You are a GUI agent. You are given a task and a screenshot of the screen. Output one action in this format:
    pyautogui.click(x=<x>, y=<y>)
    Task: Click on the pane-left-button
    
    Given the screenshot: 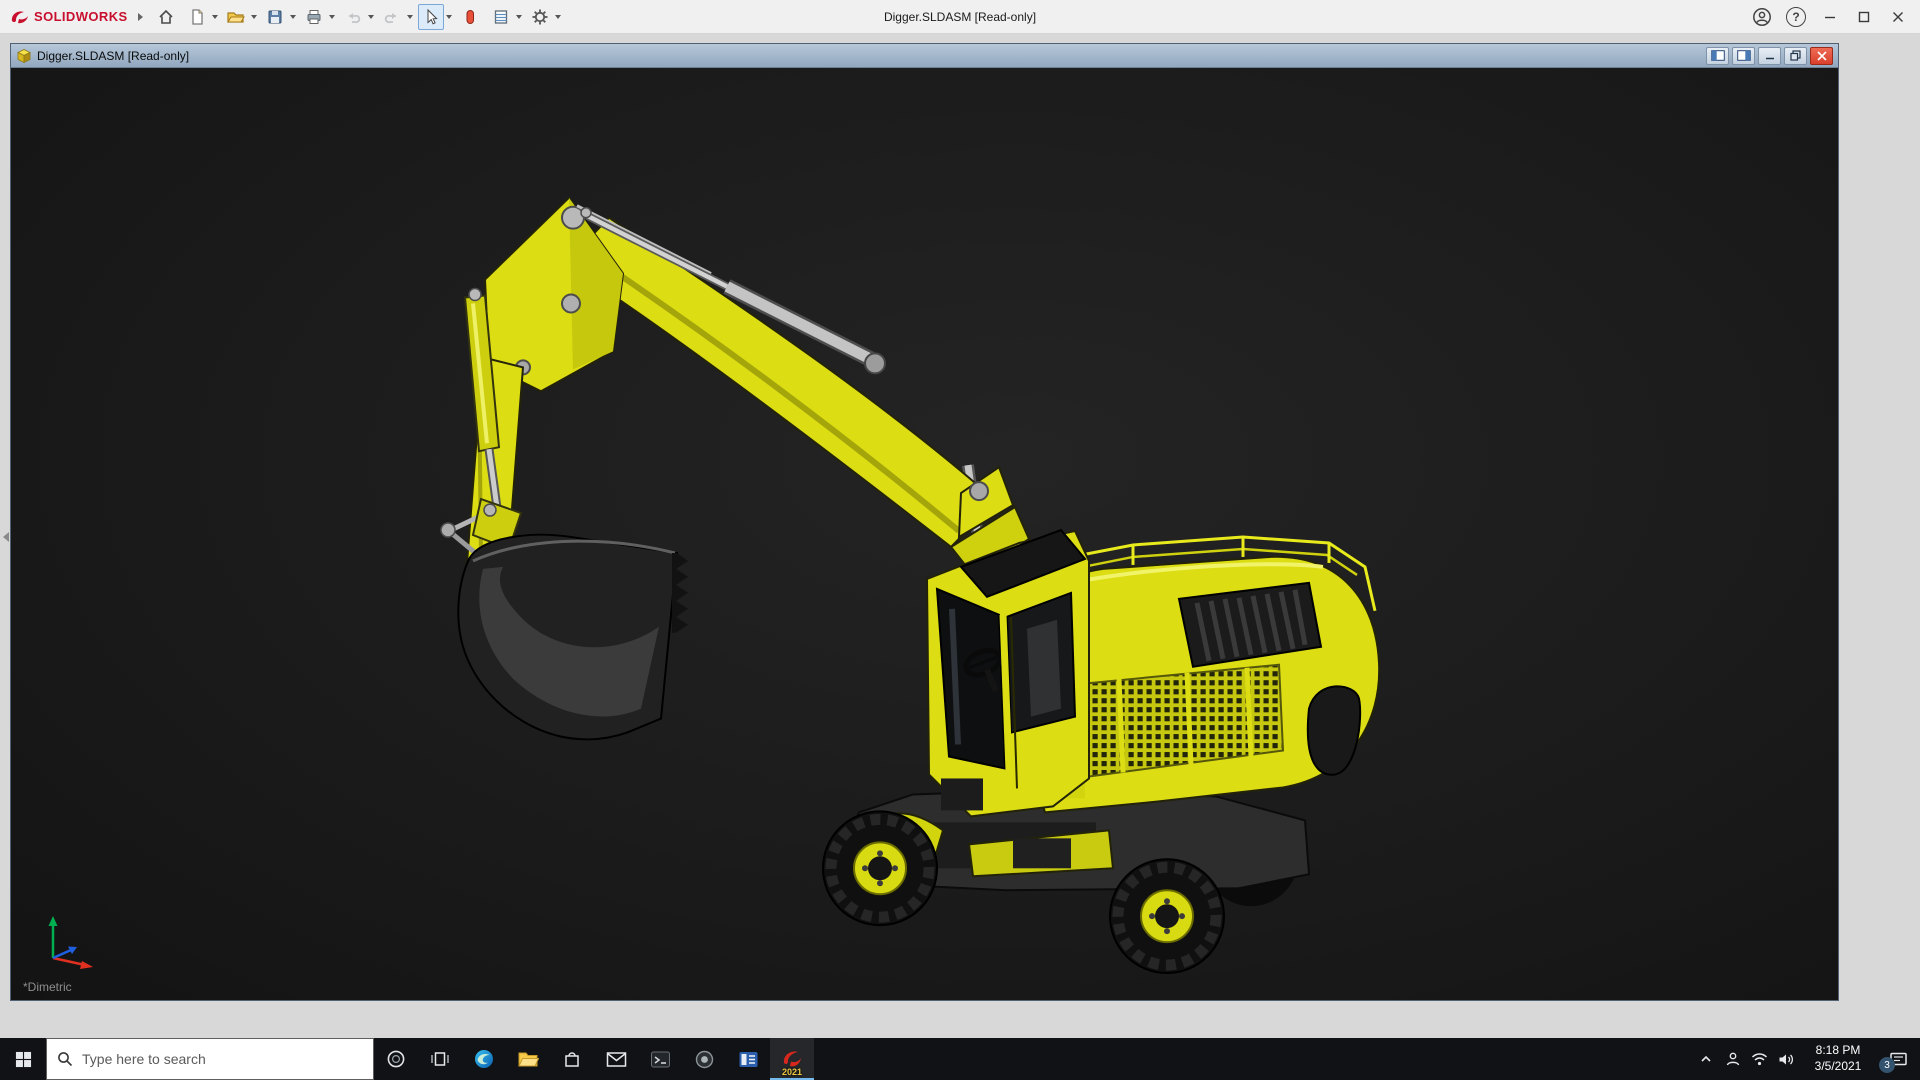 What is the action you would take?
    pyautogui.click(x=1717, y=55)
    